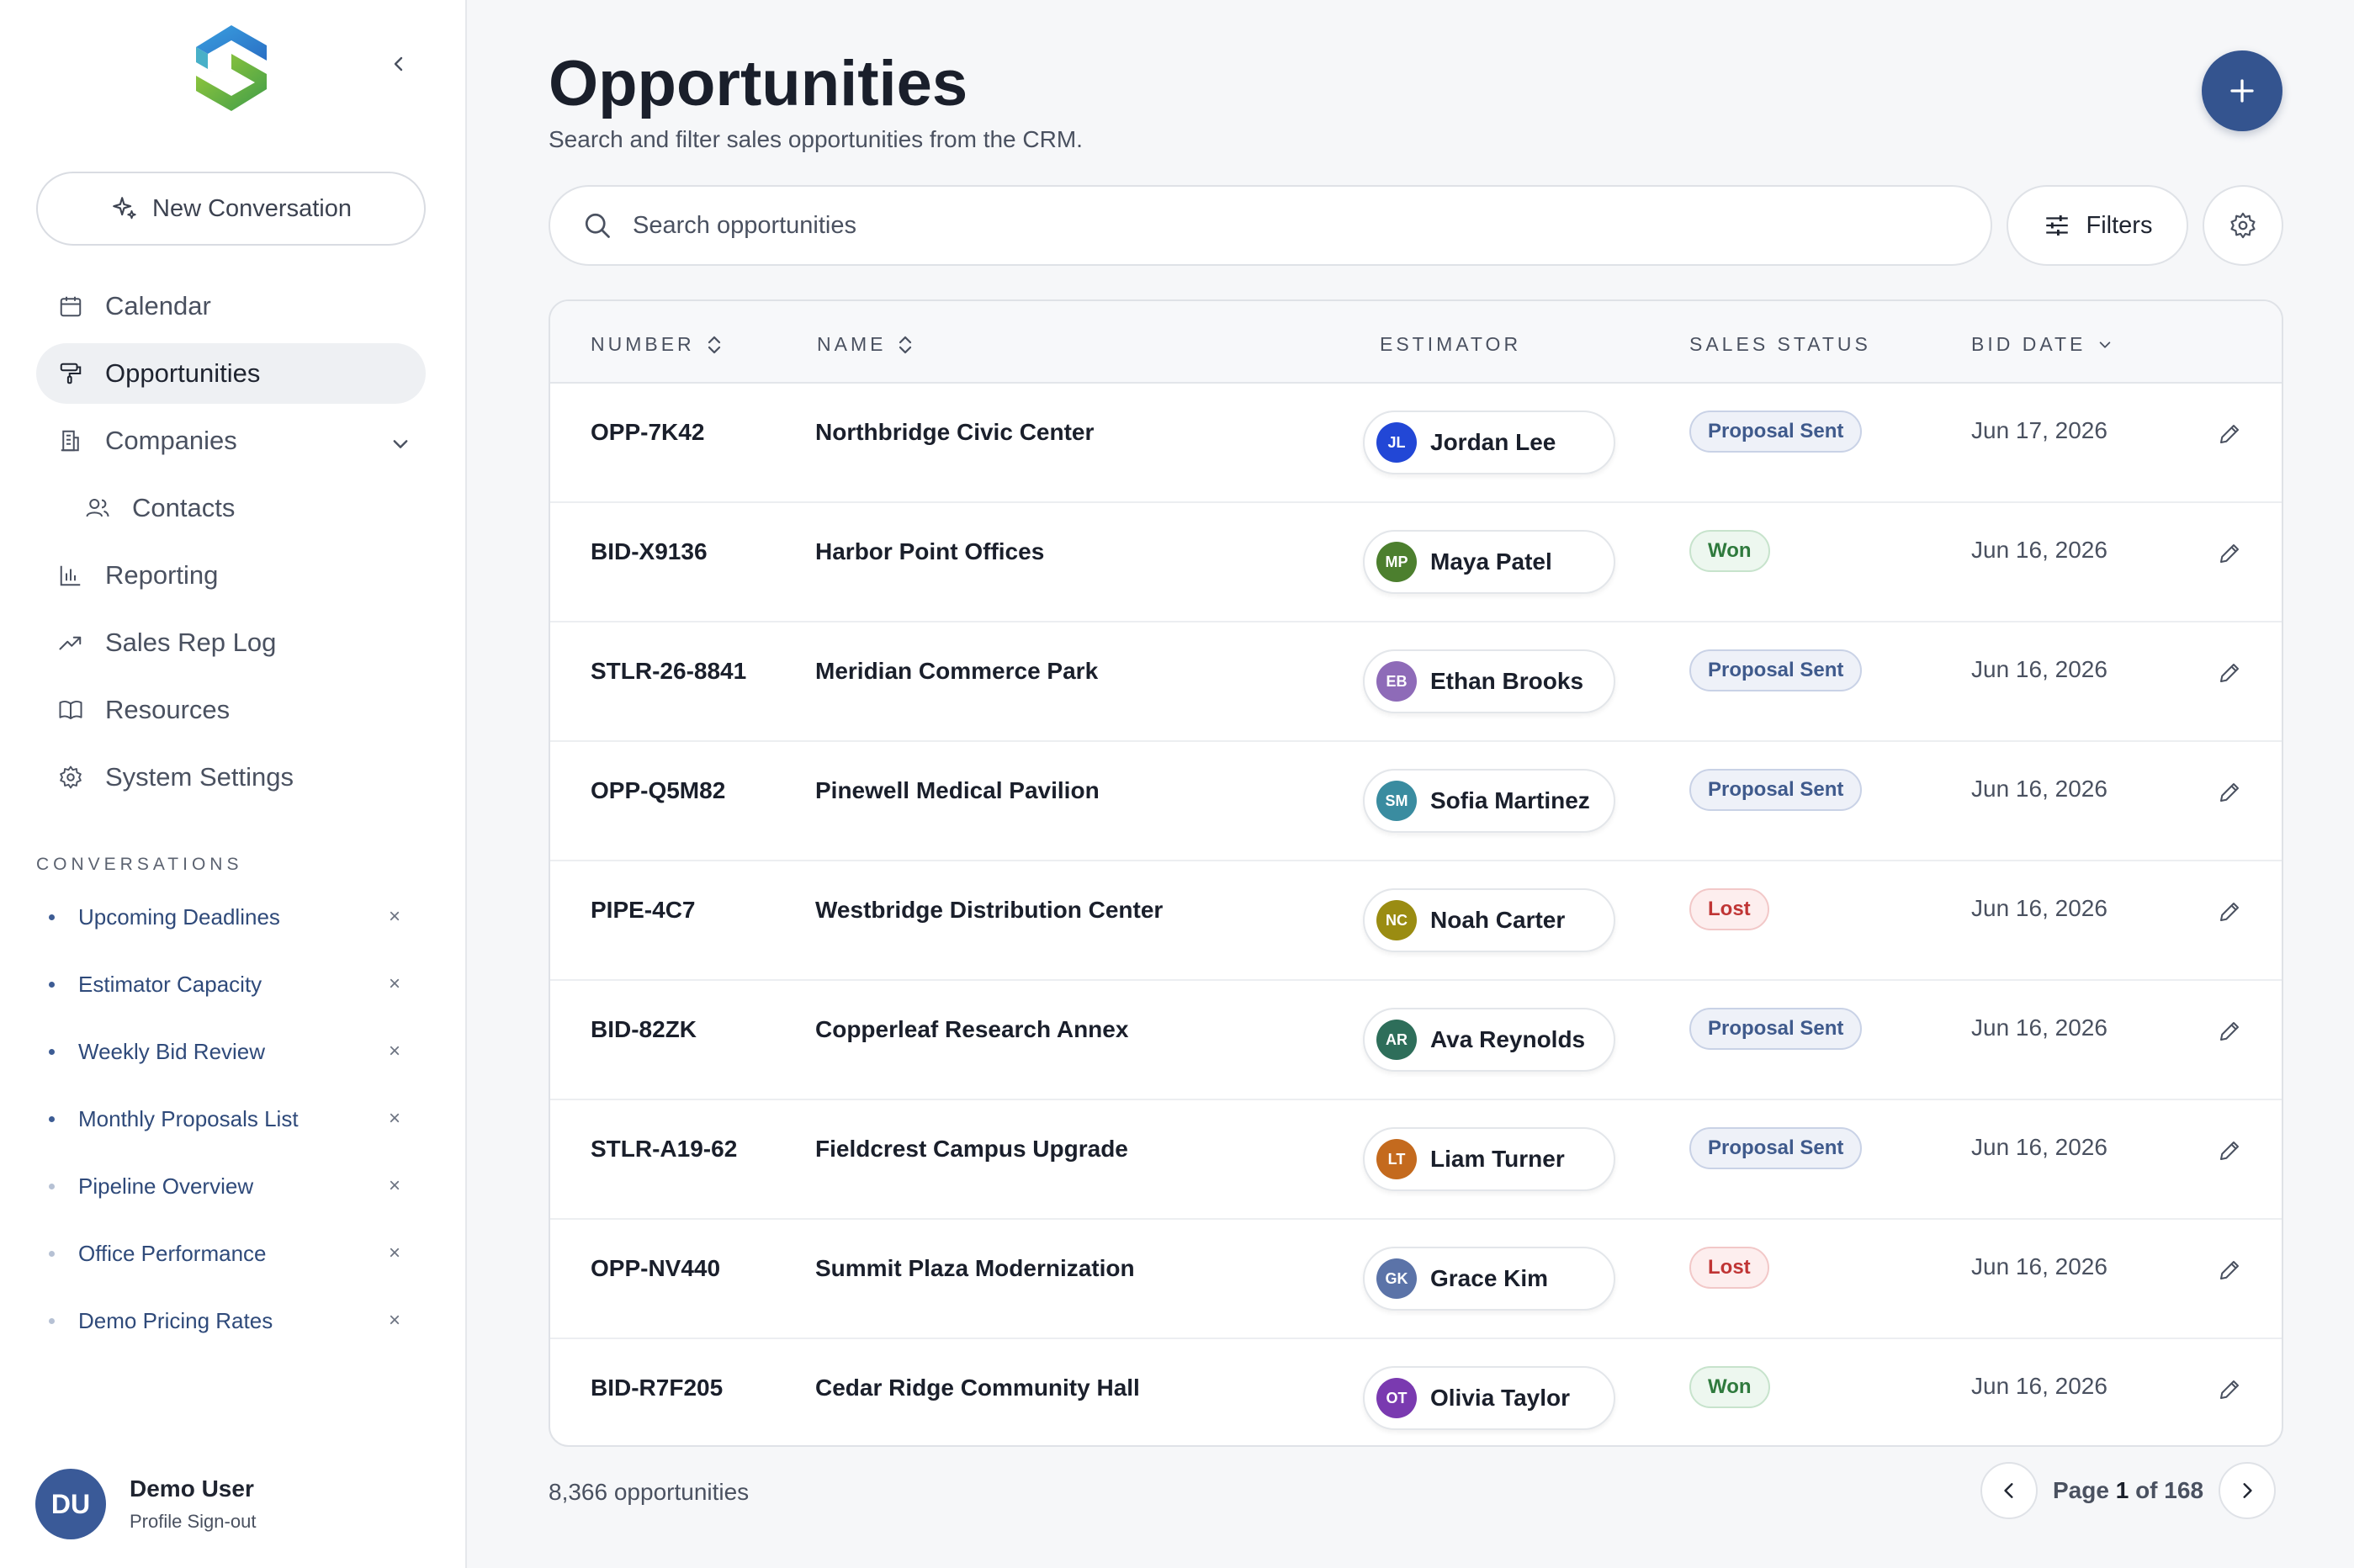 This screenshot has height=1568, width=2354. I want to click on profile-link: Profile, so click(156, 1521).